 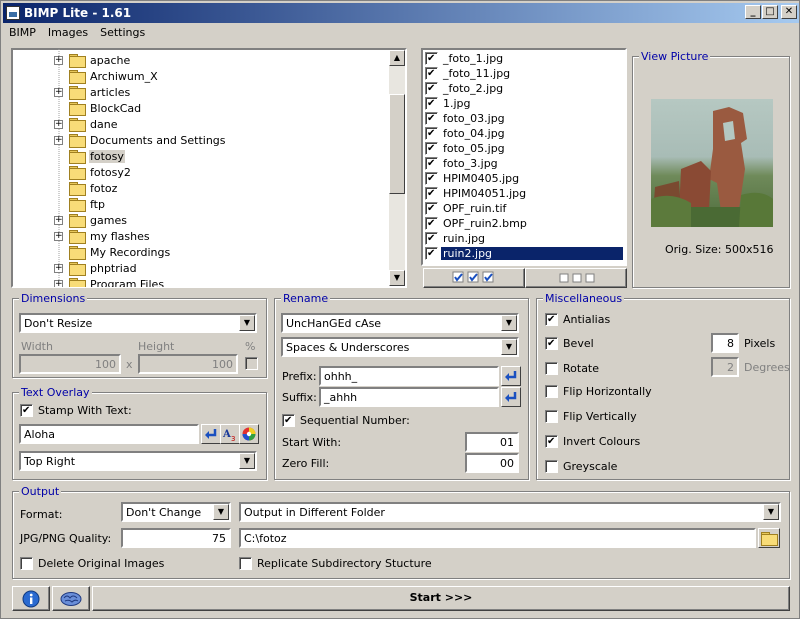 What do you see at coordinates (26, 410) in the screenshot?
I see `stamp-with-text-checkbox` at bounding box center [26, 410].